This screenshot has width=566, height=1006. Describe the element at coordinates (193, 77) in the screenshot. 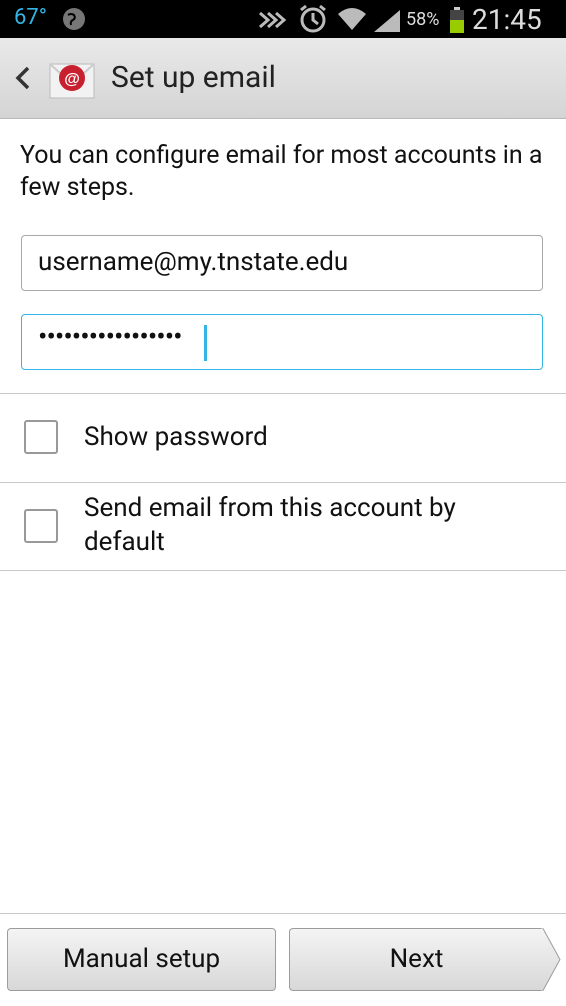

I see `page-title: Set up email` at that location.